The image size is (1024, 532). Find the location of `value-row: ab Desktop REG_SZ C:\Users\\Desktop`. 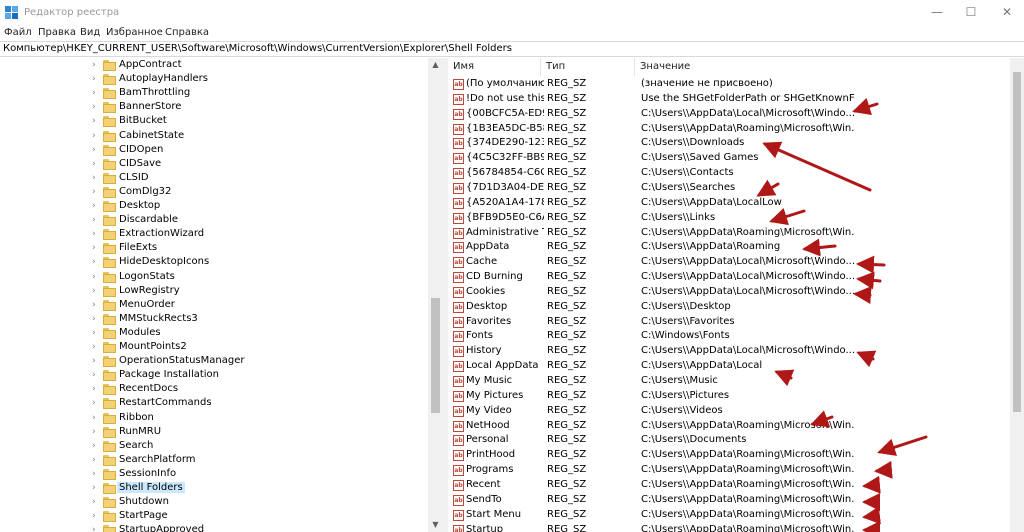

value-row: ab Desktop REG_SZ C:\Users\\Desktop is located at coordinates (733, 307).